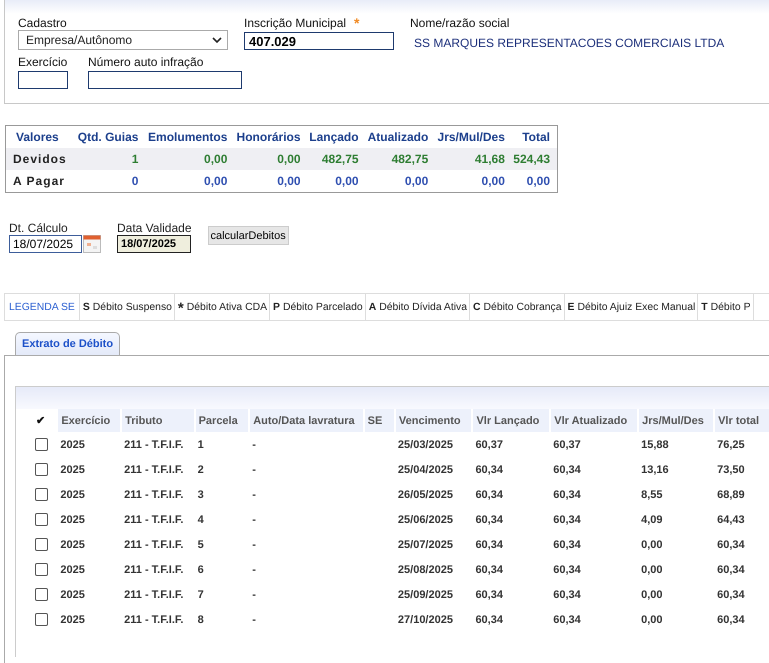 The image size is (769, 663). Describe the element at coordinates (425, 620) in the screenshot. I see `table-cell: 27/10/2025` at that location.